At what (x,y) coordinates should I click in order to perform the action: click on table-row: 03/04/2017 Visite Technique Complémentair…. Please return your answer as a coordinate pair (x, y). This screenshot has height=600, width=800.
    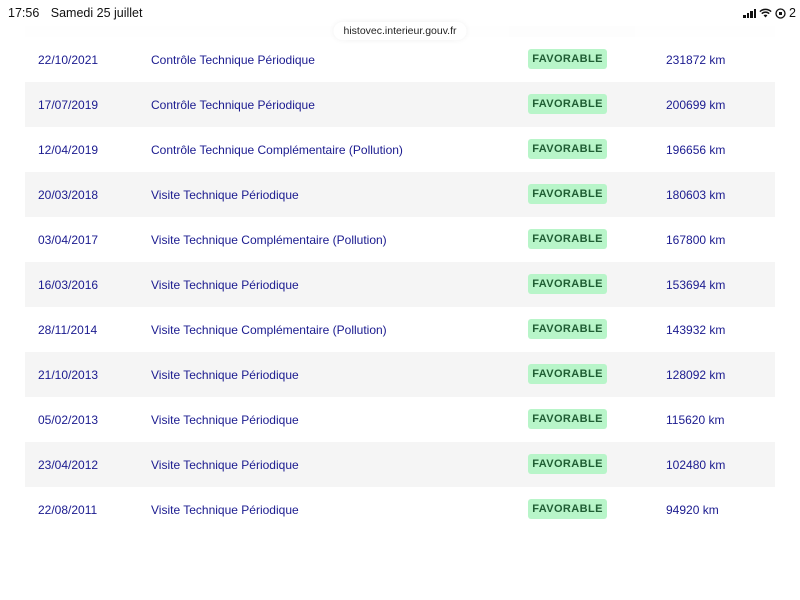
    Looking at the image, I should click on (400, 239).